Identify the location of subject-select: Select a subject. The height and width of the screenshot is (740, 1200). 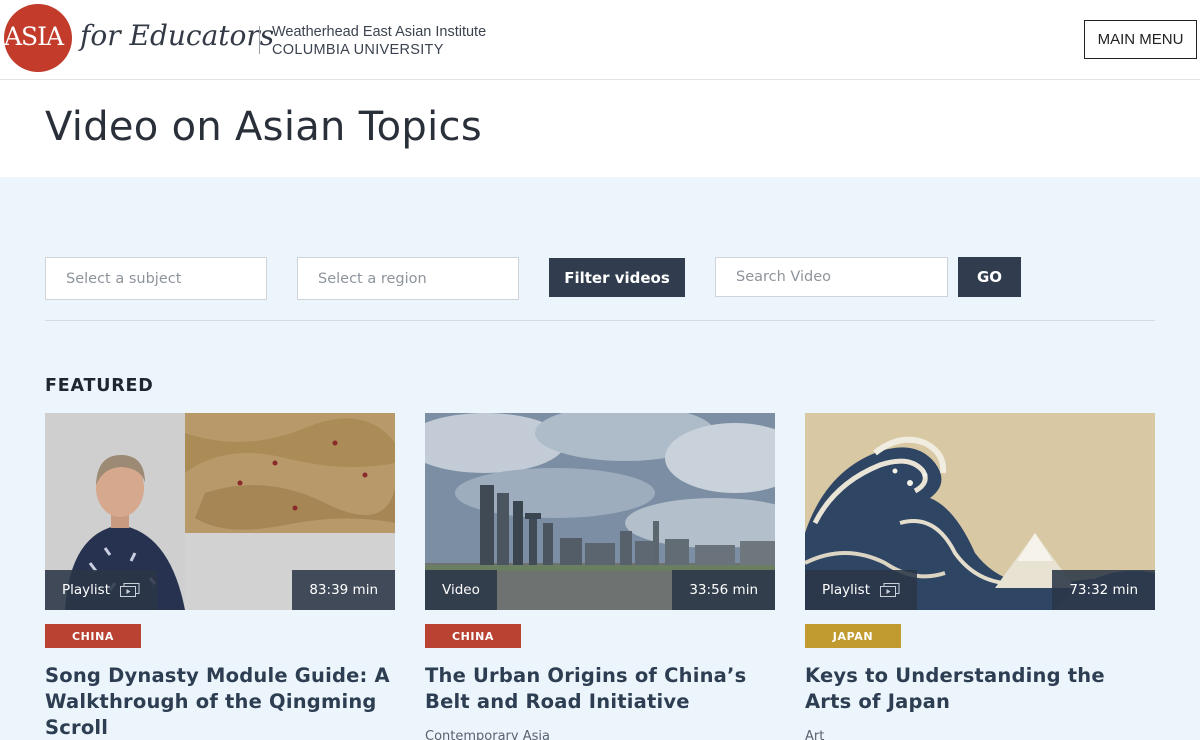
(156, 278).